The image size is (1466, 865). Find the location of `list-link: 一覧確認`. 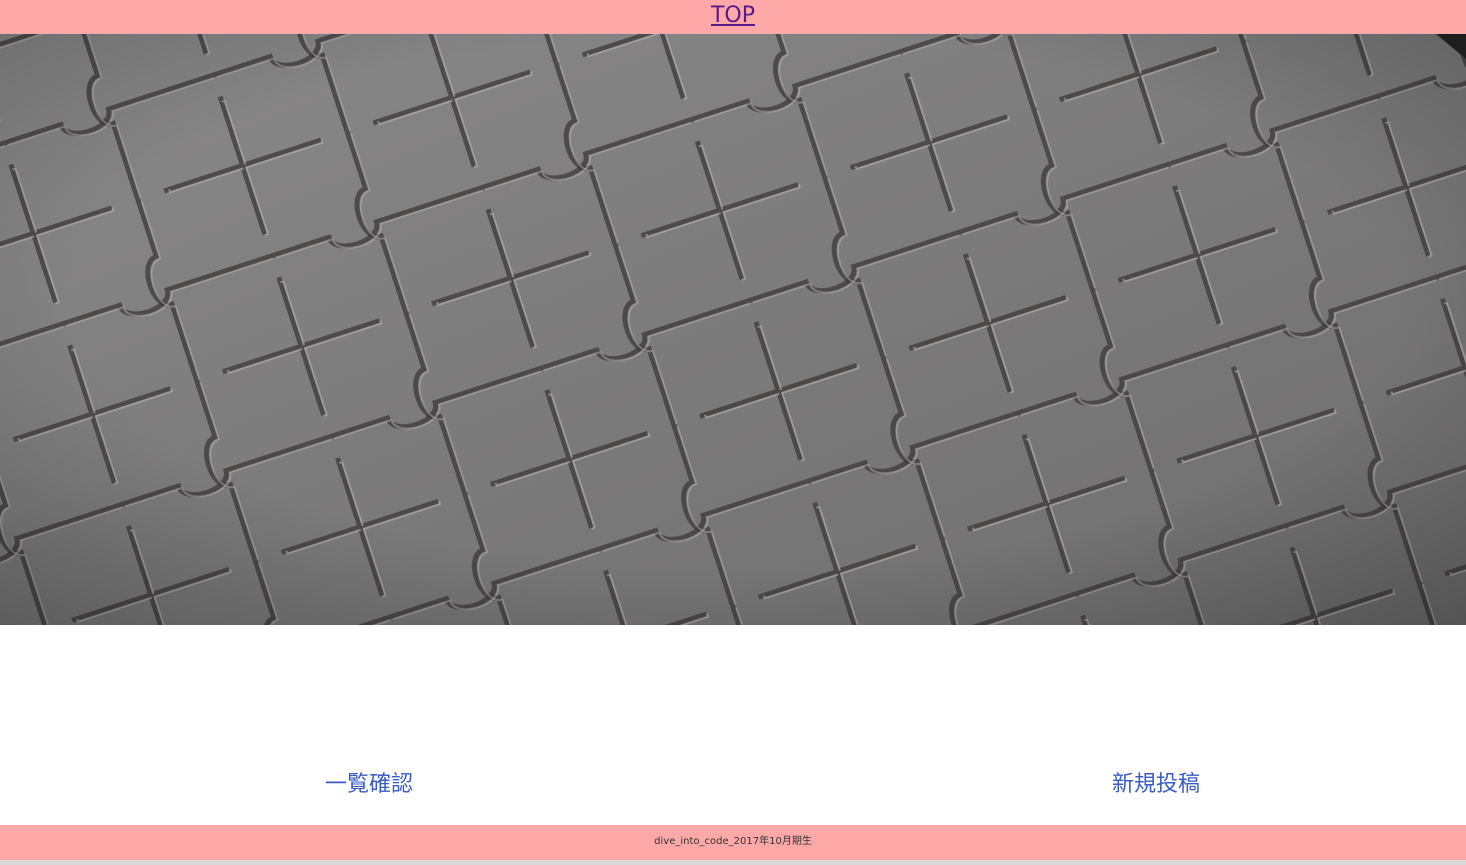

list-link: 一覧確認 is located at coordinates (369, 785).